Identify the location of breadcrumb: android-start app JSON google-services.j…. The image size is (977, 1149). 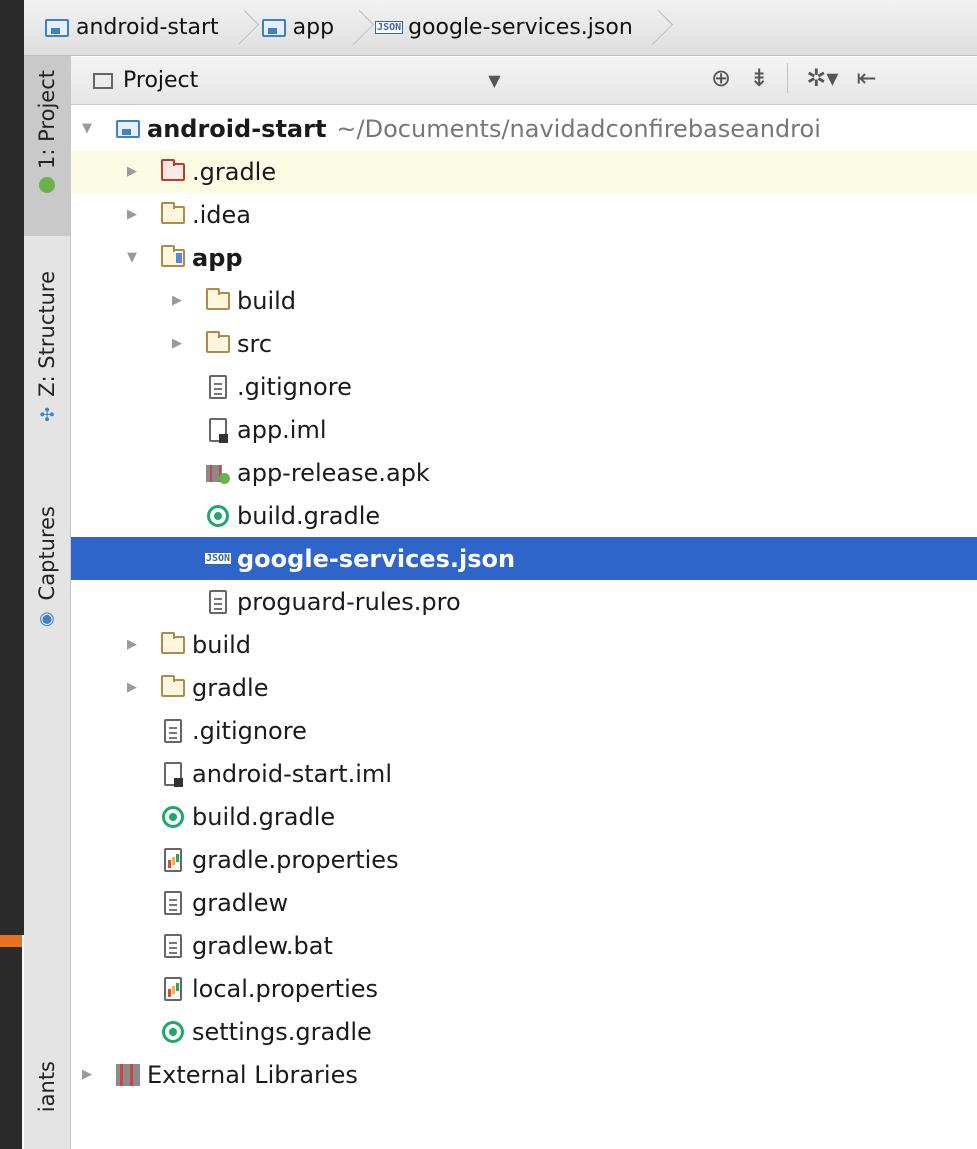
(500, 28).